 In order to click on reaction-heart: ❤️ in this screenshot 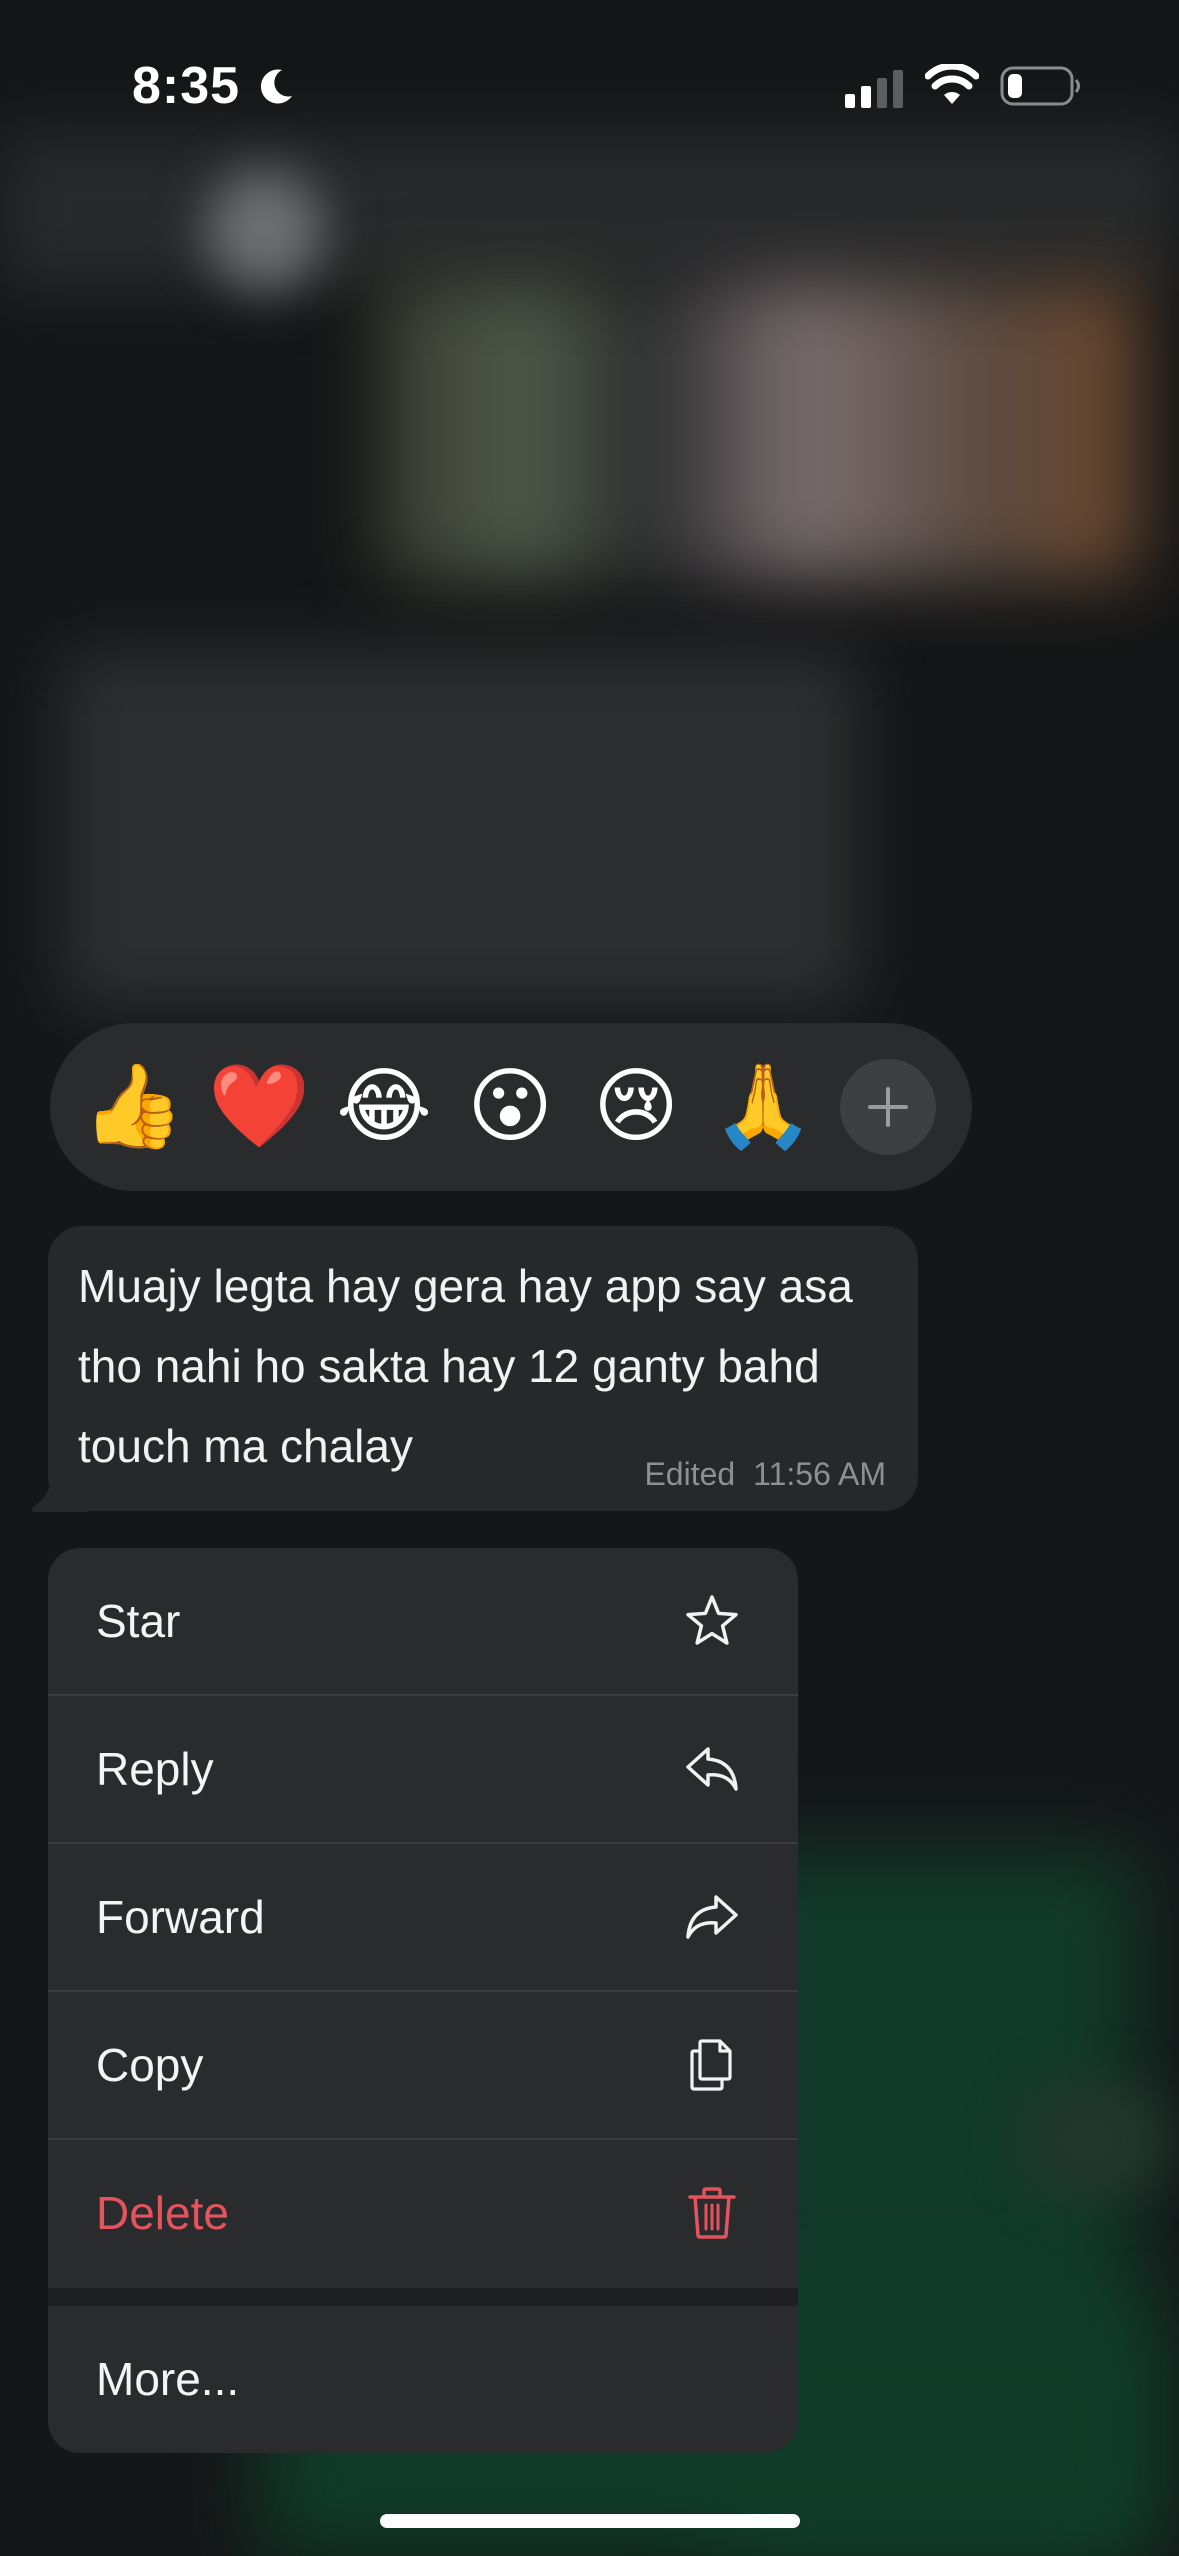, I will do `click(259, 1107)`.